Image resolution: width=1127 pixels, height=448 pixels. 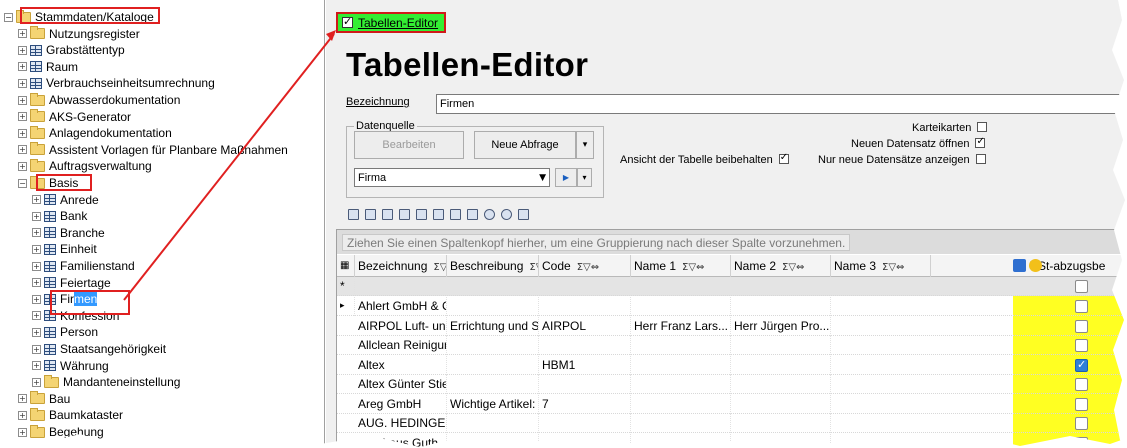 I want to click on tree-item: + Begehung, so click(x=61, y=432).